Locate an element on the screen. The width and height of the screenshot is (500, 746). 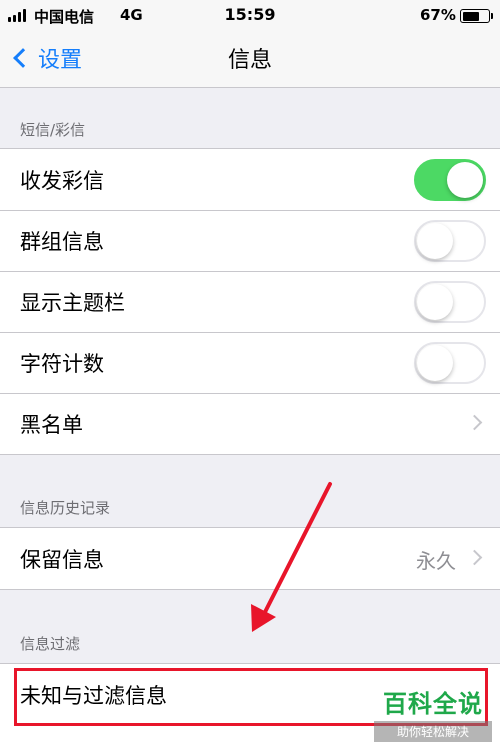
watermark-logo: 百科全说 助你轻松解决 is located at coordinates (433, 713).